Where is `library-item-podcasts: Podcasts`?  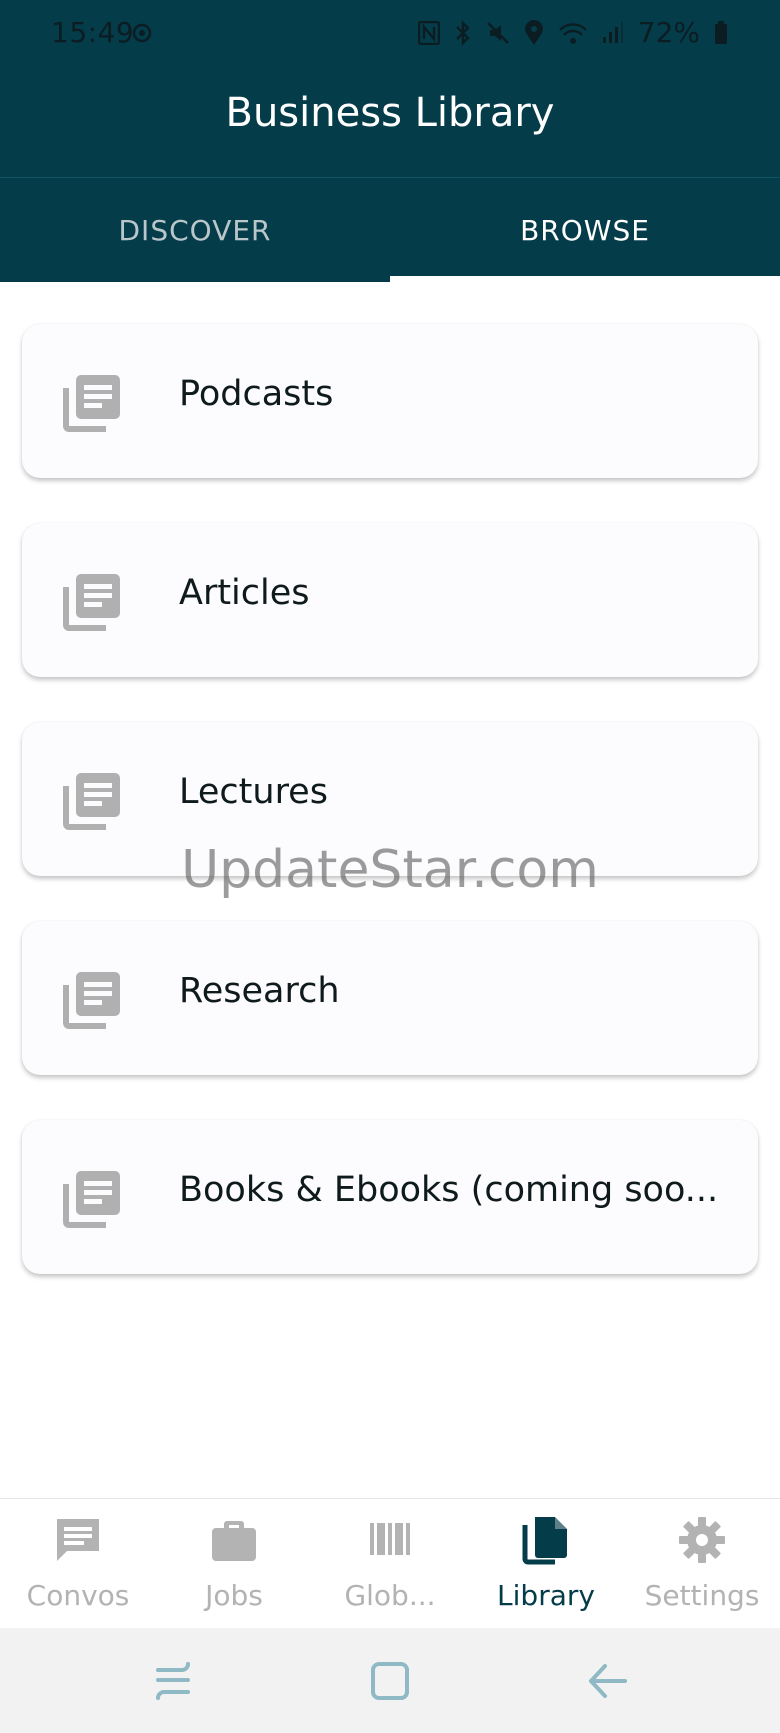 library-item-podcasts: Podcasts is located at coordinates (390, 401).